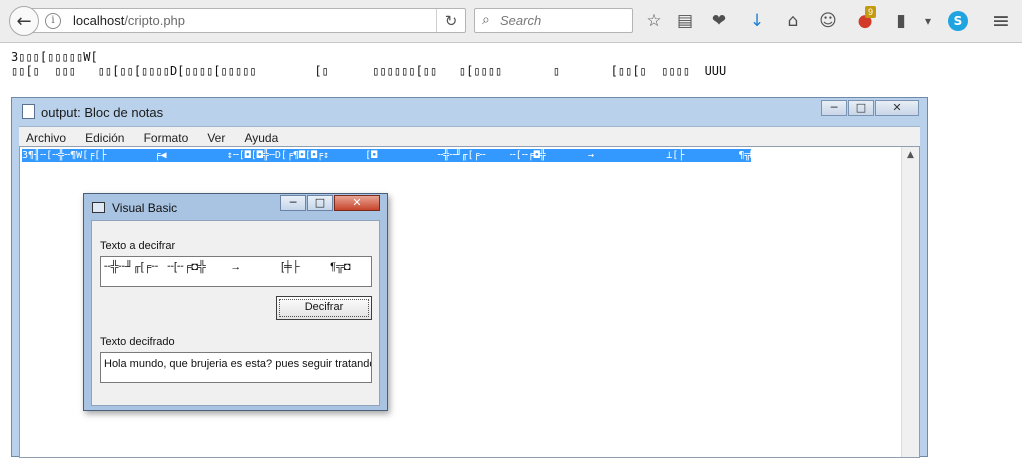 Image resolution: width=1022 pixels, height=458 pixels. What do you see at coordinates (24, 21) in the screenshot?
I see `back-button: ←` at bounding box center [24, 21].